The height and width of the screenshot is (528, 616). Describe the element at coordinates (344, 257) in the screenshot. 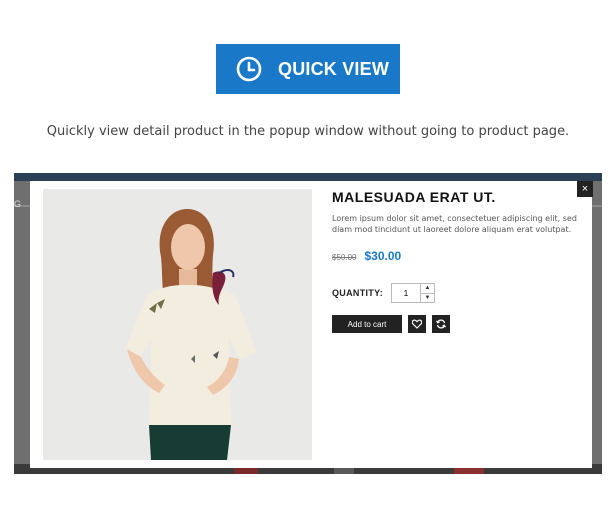

I see `old-price: $50.00` at that location.